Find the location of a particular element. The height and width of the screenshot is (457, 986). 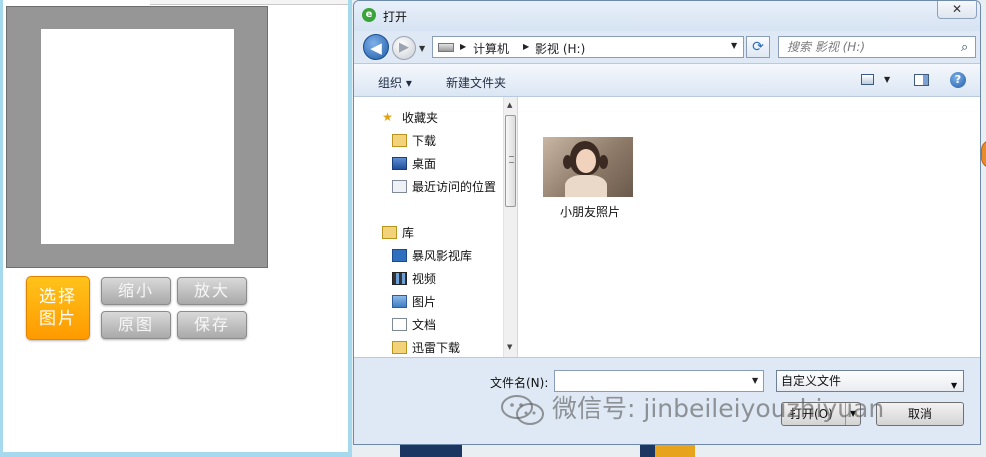

preview-pane-icon is located at coordinates (921, 80).